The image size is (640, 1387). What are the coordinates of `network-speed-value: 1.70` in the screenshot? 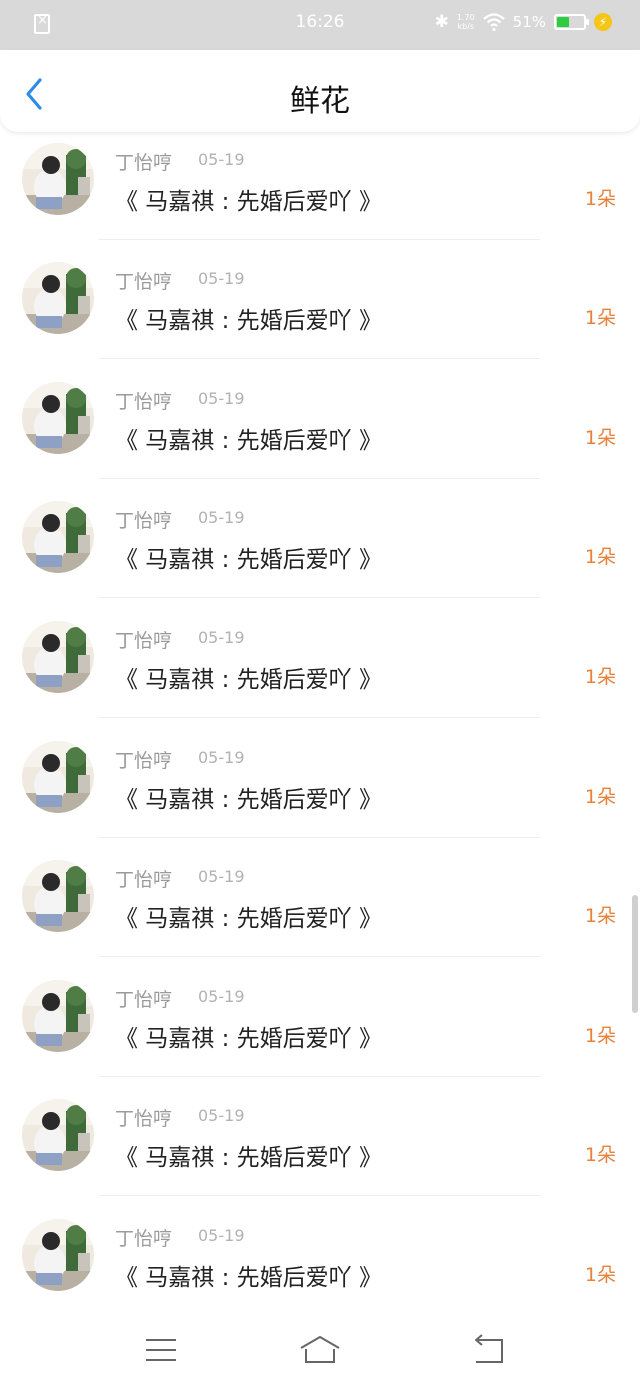 It's located at (465, 17).